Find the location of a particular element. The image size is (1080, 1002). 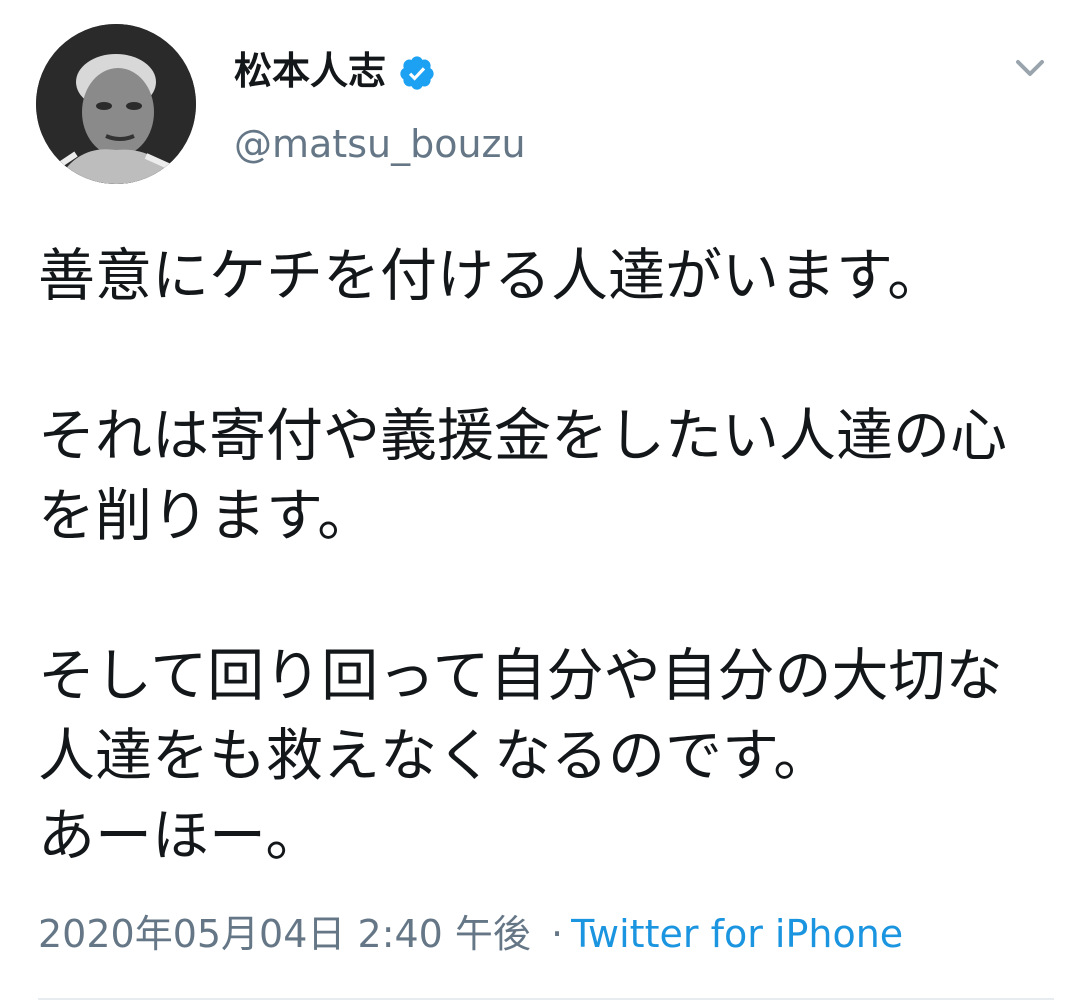

divider is located at coordinates (546, 999).